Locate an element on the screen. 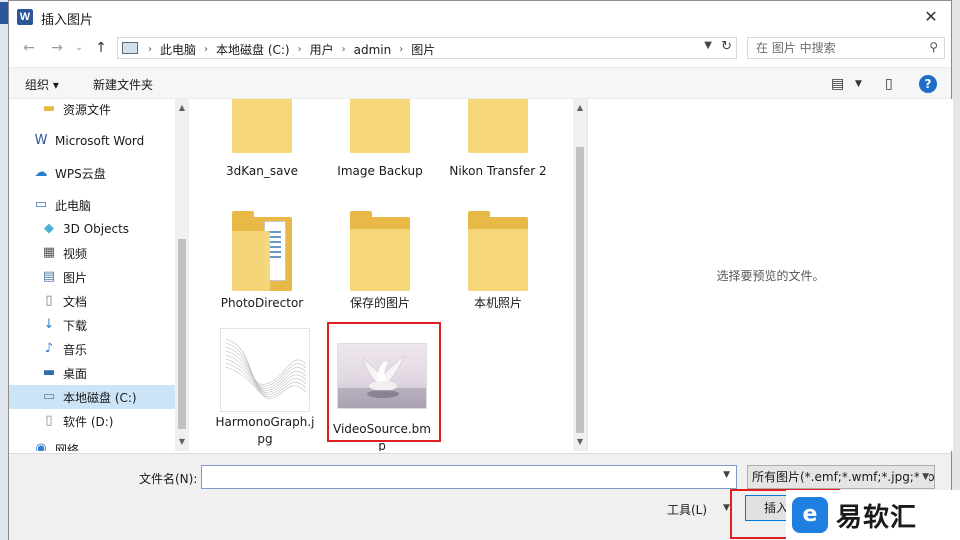 The height and width of the screenshot is (540, 960). tools-button: 工具(L) is located at coordinates (687, 509).